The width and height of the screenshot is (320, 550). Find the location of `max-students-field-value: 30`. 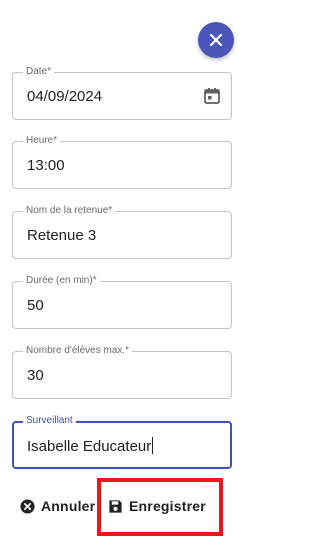

max-students-field-value: 30 is located at coordinates (35, 376).